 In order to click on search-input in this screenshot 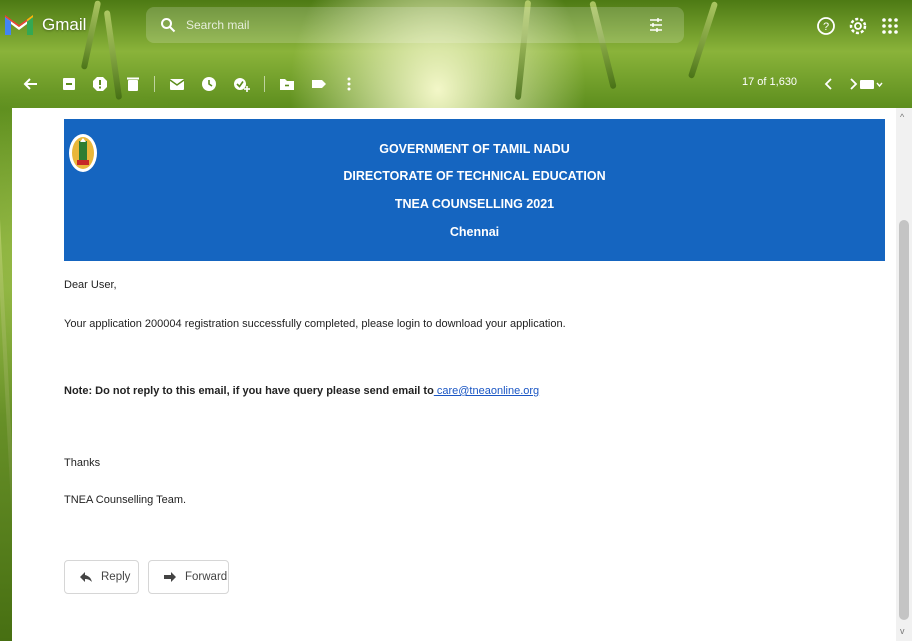, I will do `click(406, 25)`.